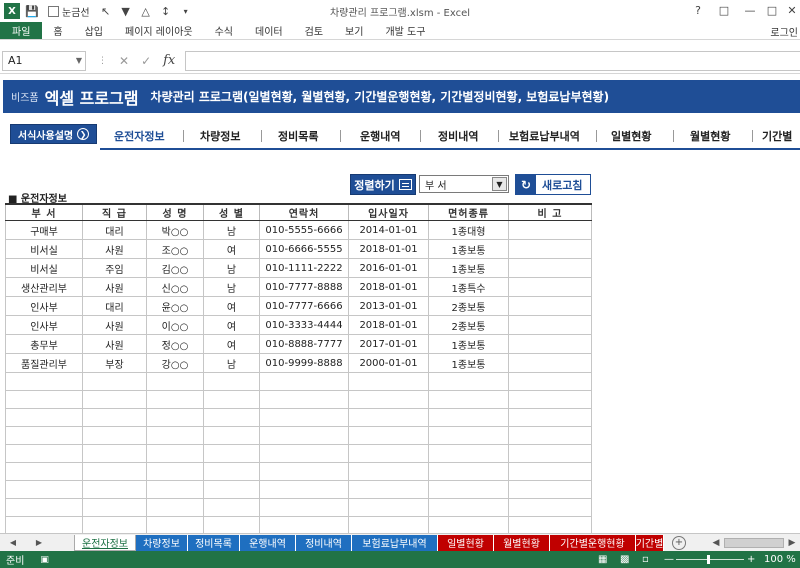 The image size is (800, 568). What do you see at coordinates (126, 11) in the screenshot?
I see `filter-icon: ▼` at bounding box center [126, 11].